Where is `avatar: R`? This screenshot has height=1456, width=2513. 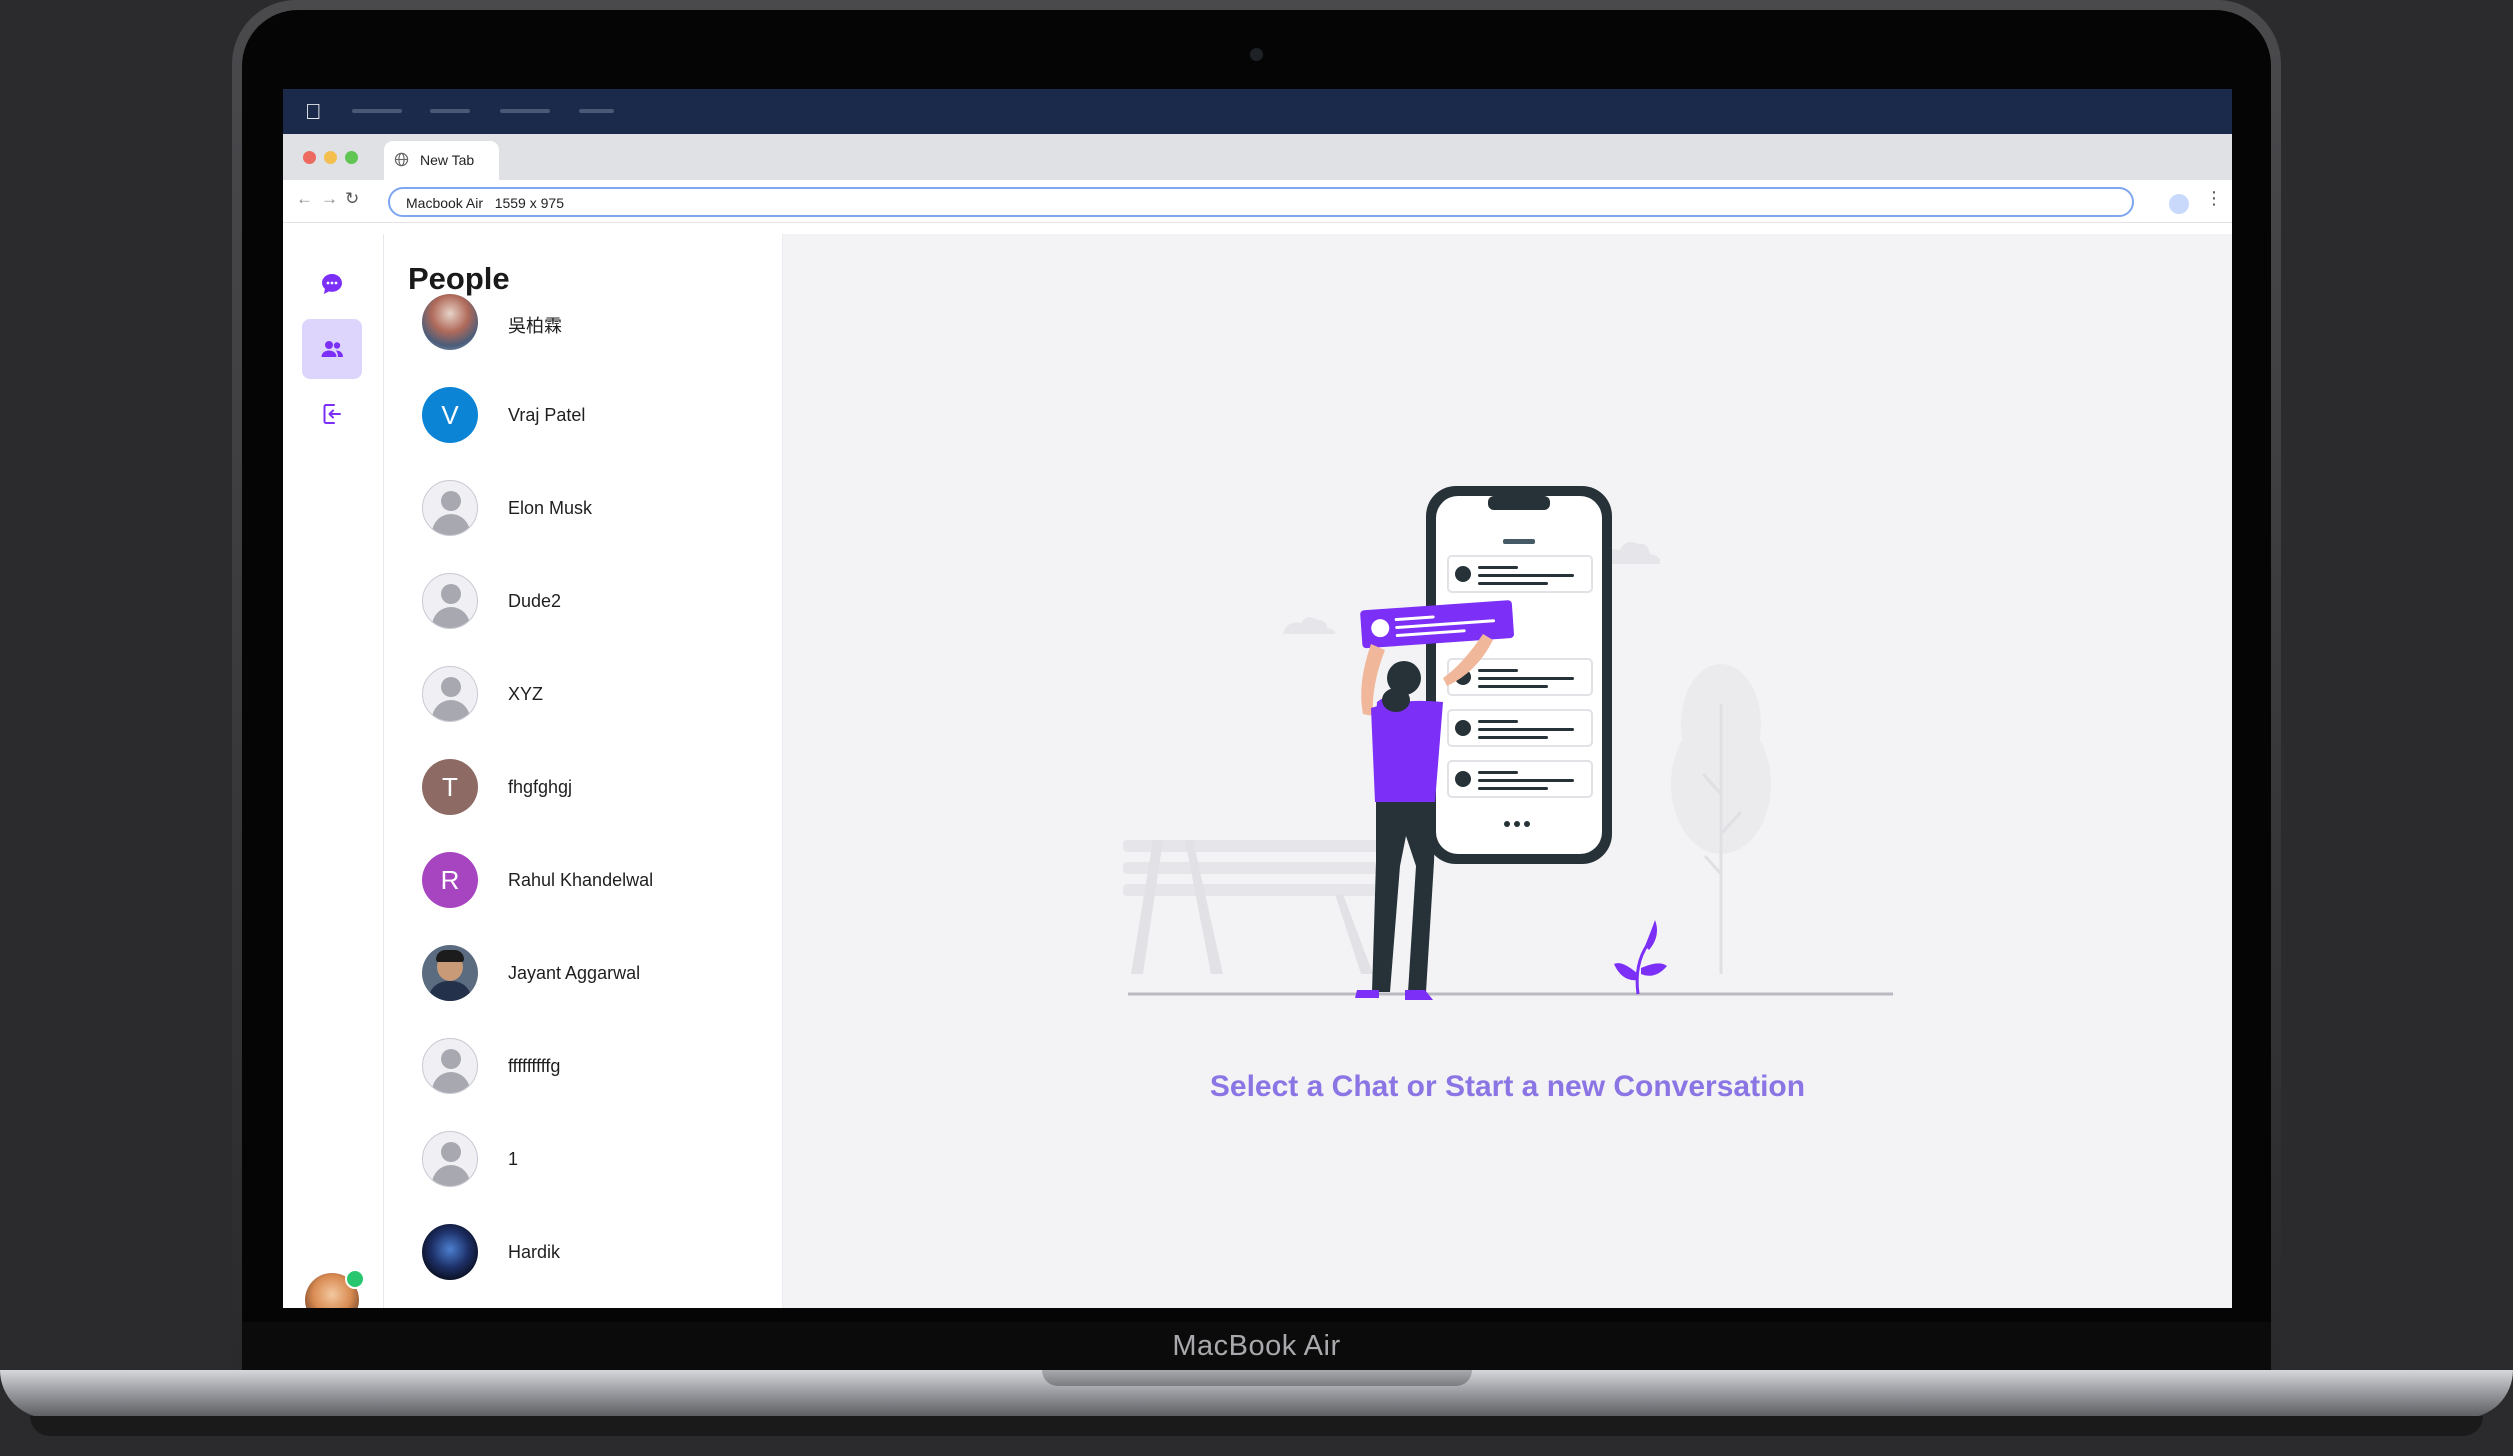
avatar: R is located at coordinates (450, 880).